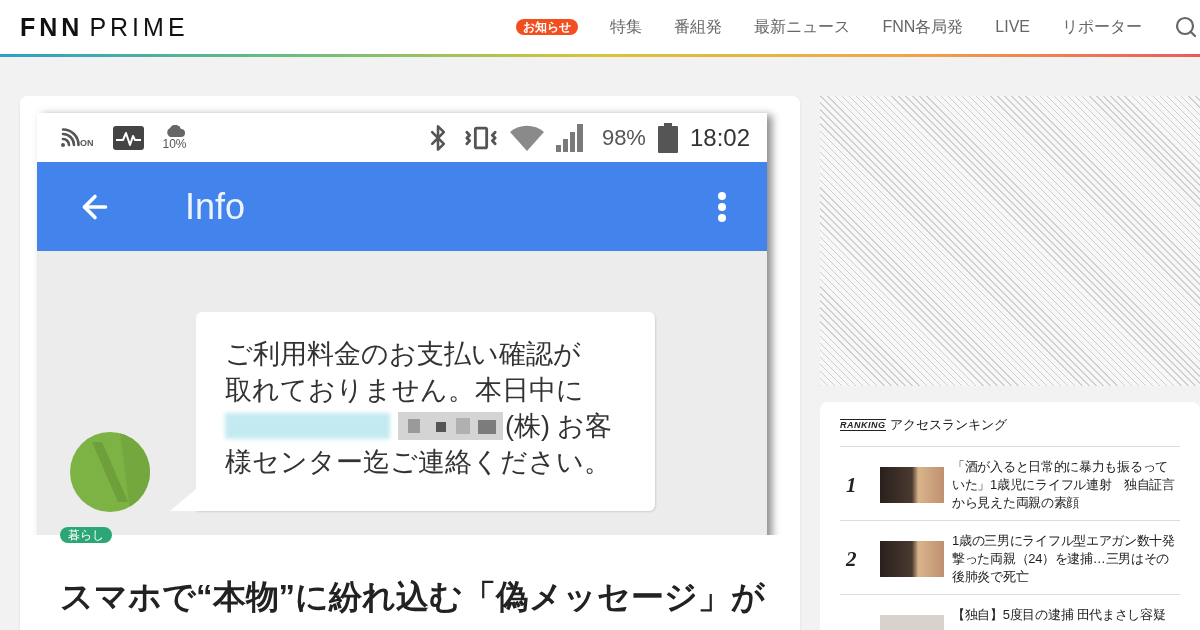  What do you see at coordinates (87, 142) in the screenshot?
I see `nfc-status-label: ON` at bounding box center [87, 142].